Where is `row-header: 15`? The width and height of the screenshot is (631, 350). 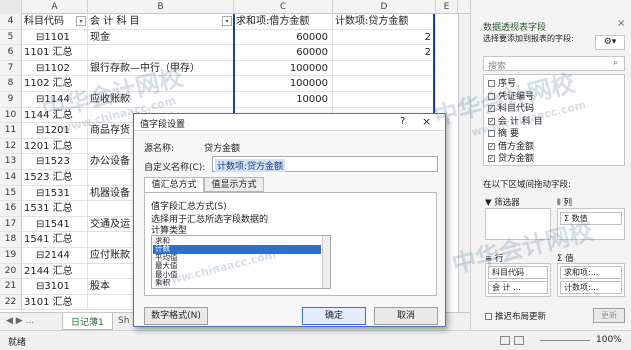
row-header: 15 is located at coordinates (11, 193).